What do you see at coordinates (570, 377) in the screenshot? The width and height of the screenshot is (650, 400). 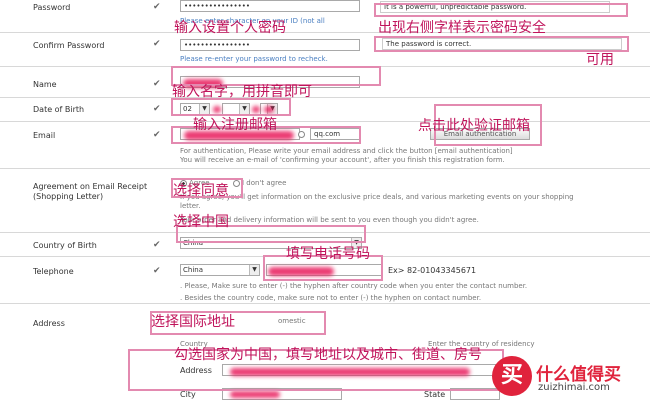 I see `site-watermark: 买 什么值得买 zuizhimai.com` at bounding box center [570, 377].